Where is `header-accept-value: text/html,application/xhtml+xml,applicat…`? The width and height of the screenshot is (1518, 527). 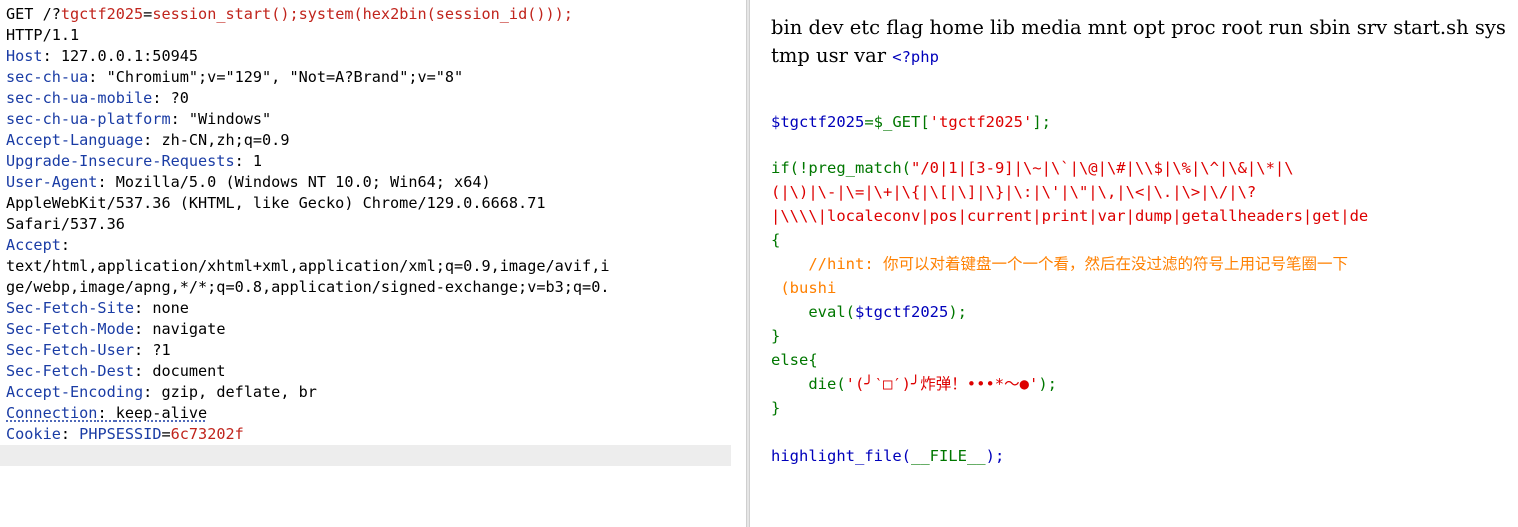
header-accept-value: text/html,application/xhtml+xml,applicat… is located at coordinates (308, 266).